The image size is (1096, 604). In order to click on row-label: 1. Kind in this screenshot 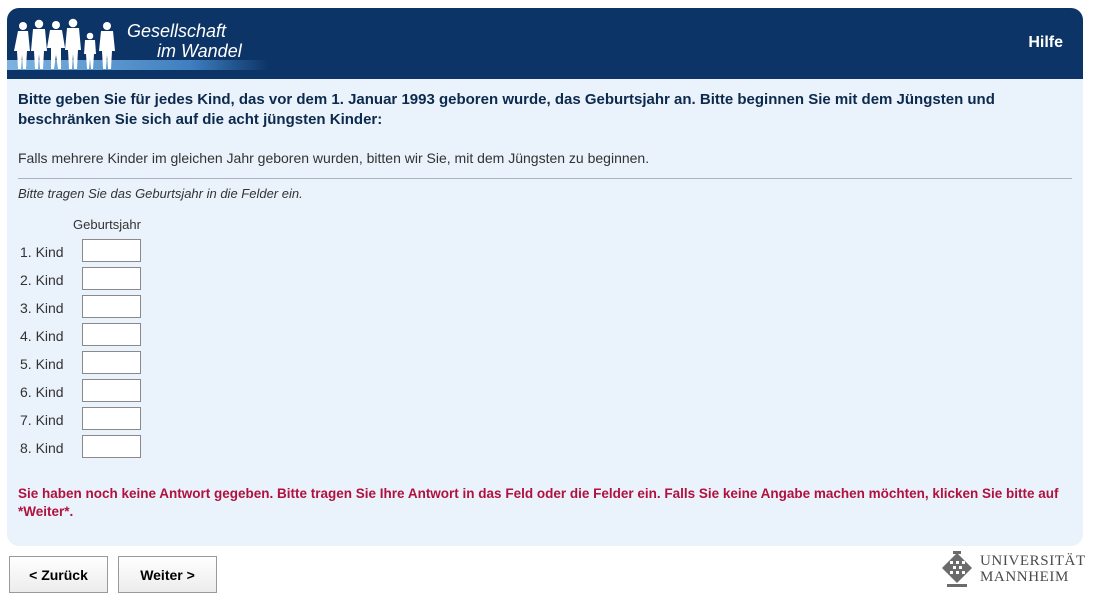, I will do `click(42, 252)`.